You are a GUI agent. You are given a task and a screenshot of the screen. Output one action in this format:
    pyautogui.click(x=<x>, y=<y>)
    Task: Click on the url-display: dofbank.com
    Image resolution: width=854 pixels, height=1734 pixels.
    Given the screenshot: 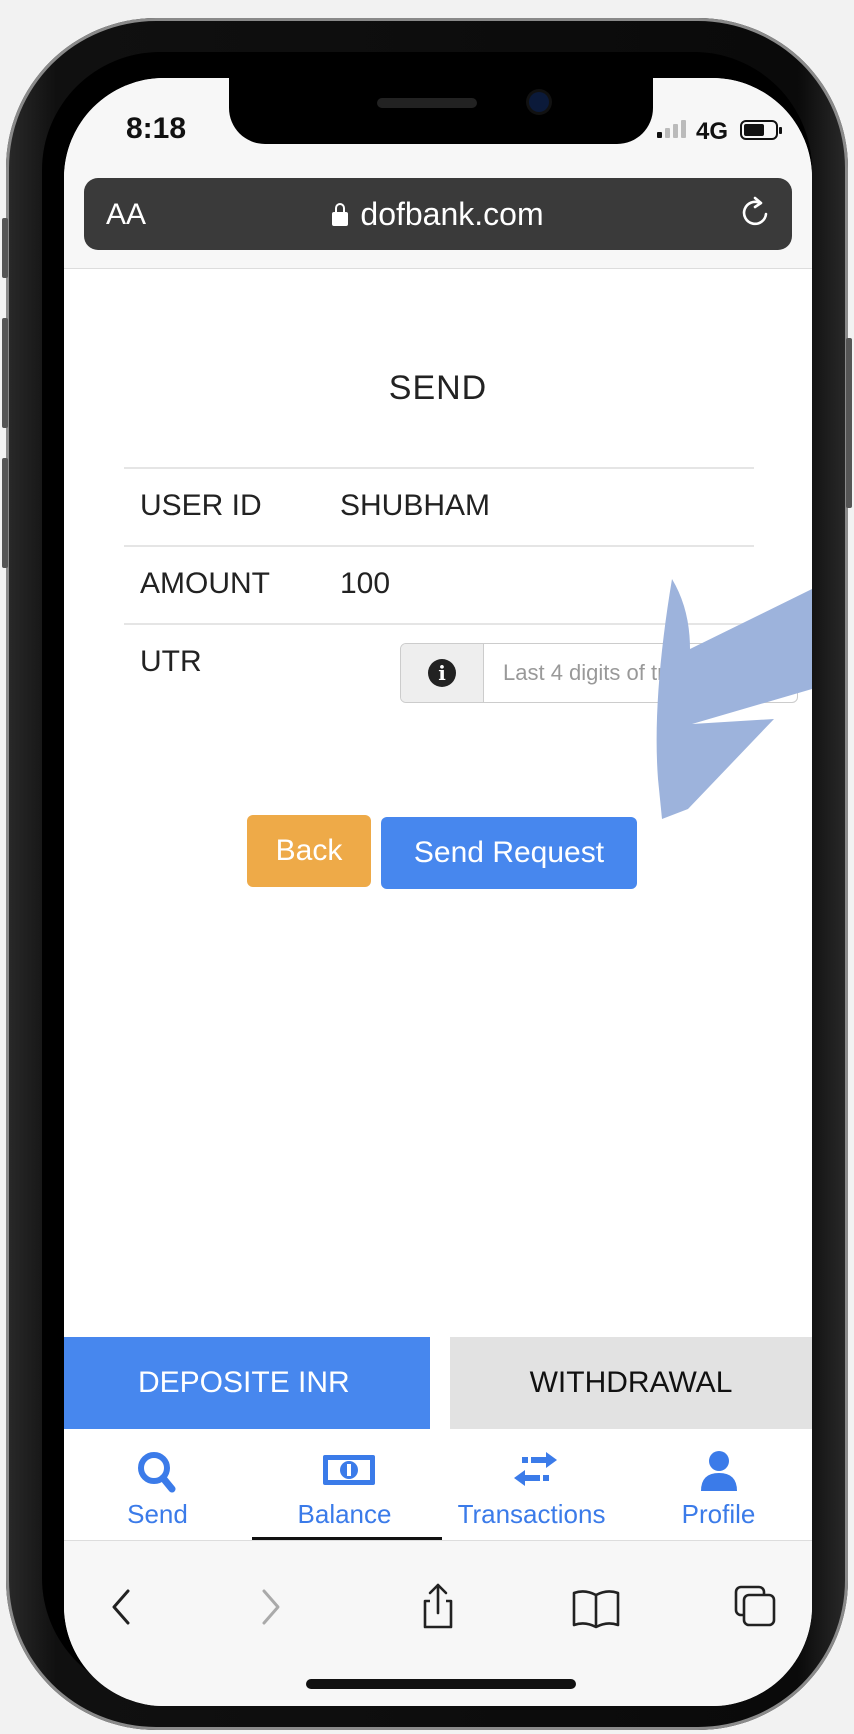 What is the action you would take?
    pyautogui.click(x=438, y=214)
    